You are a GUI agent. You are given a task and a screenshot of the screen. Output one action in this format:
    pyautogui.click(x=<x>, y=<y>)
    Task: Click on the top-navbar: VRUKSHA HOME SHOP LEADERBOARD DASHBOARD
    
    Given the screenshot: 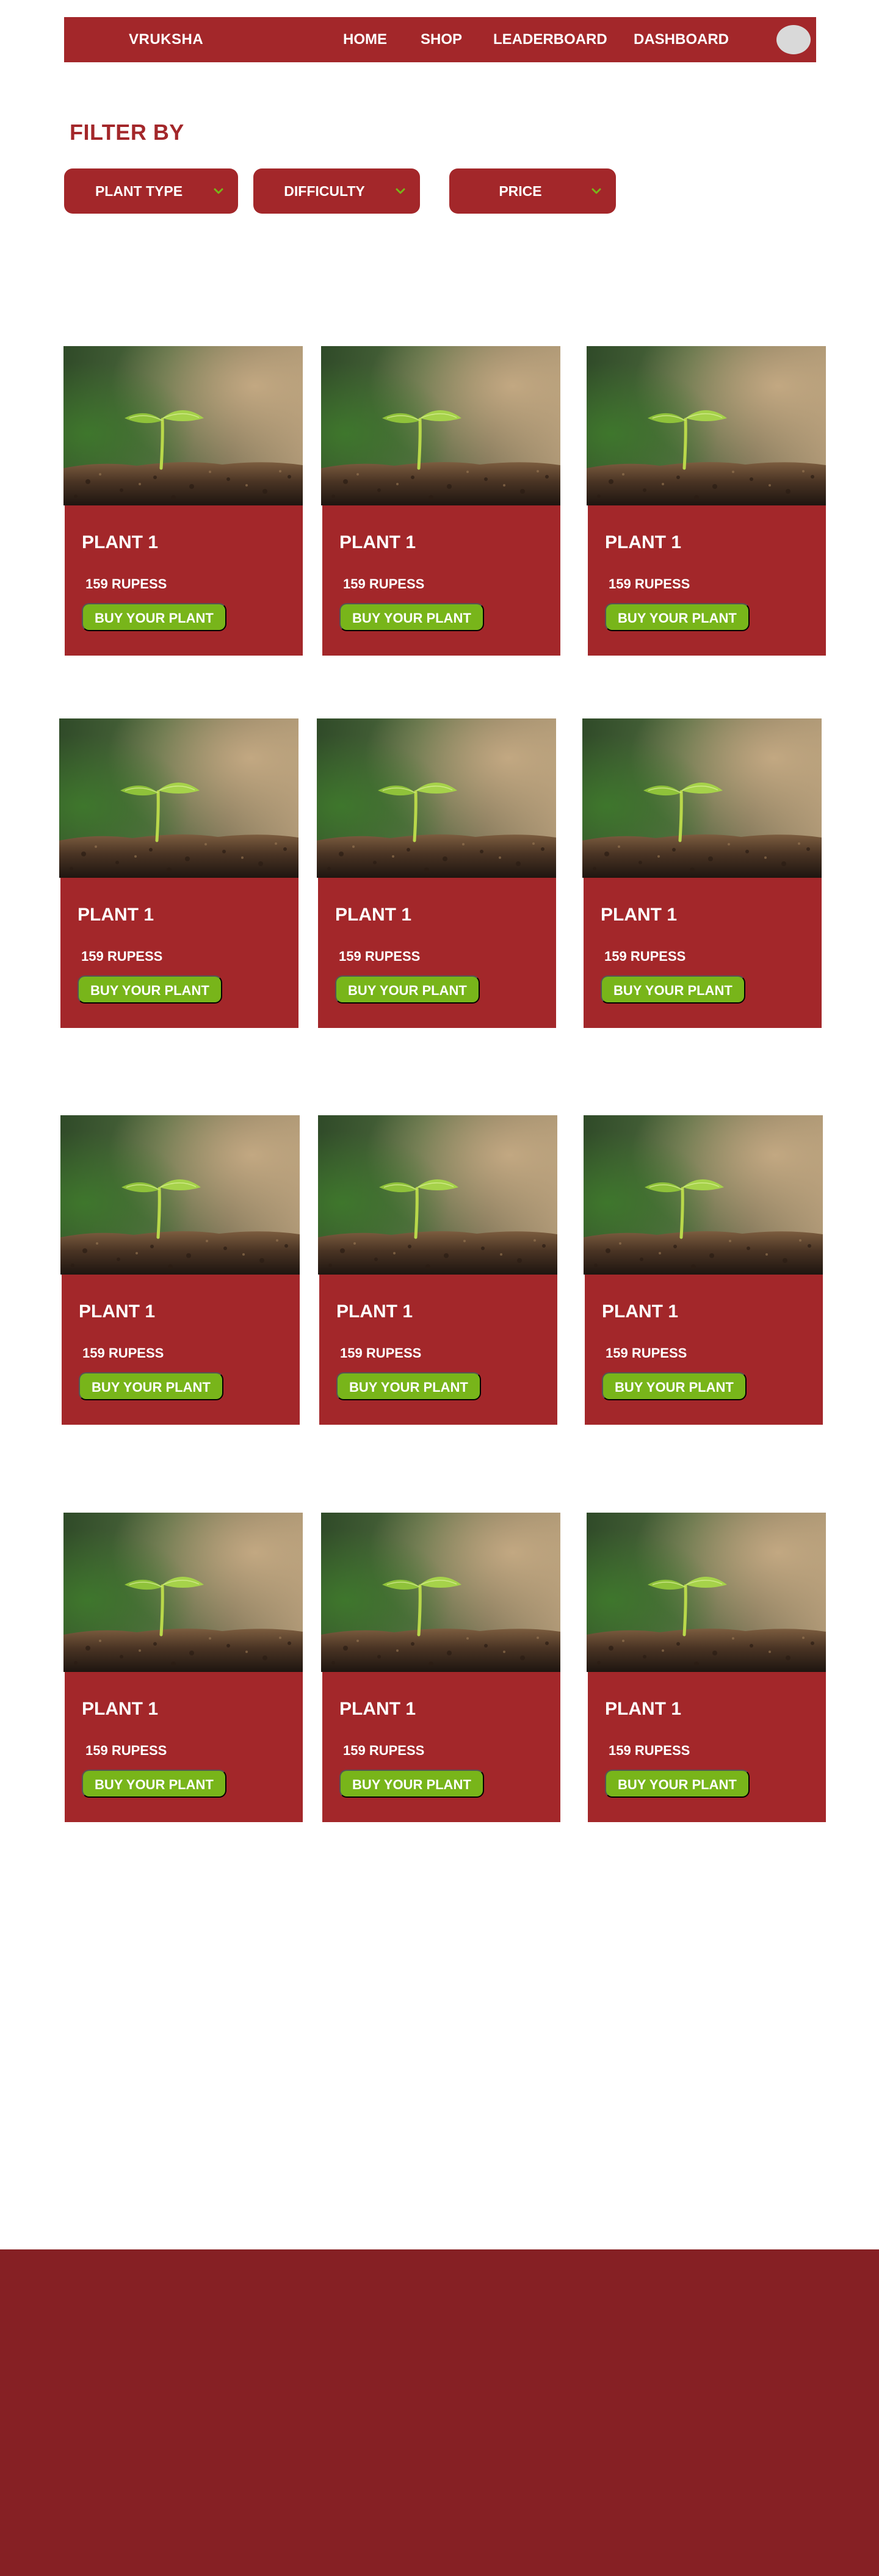 What is the action you would take?
    pyautogui.click(x=440, y=39)
    